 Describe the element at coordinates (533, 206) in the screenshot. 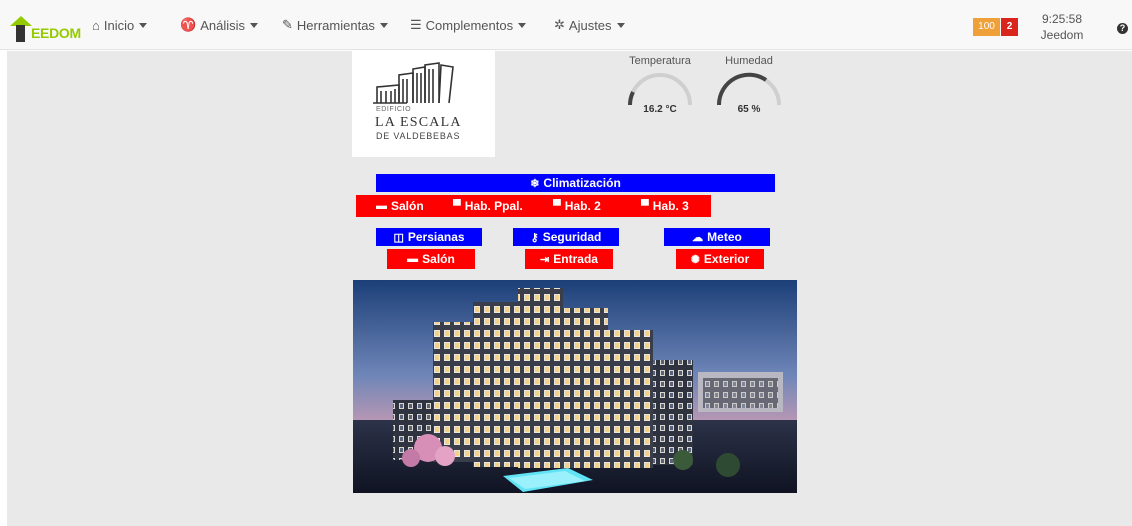

I see `climatizacion-rooms-bar: ▬ Salón ▀ Hab. Ppal. ▀ Hab. 2 ▀ Hab. 3` at that location.